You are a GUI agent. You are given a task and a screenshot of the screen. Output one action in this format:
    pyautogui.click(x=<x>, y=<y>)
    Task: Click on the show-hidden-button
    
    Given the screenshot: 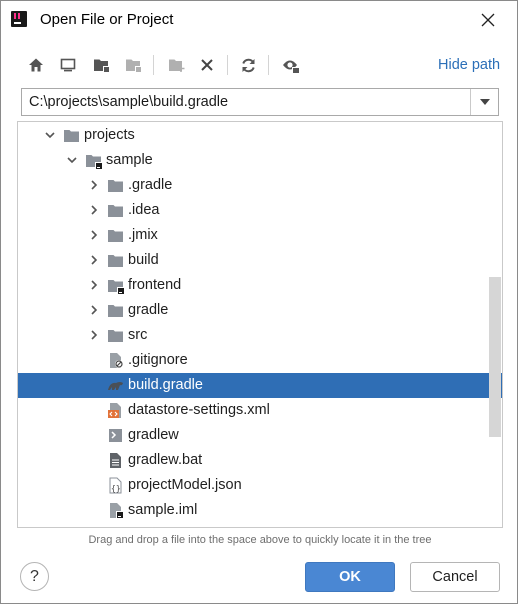 What is the action you would take?
    pyautogui.click(x=291, y=65)
    